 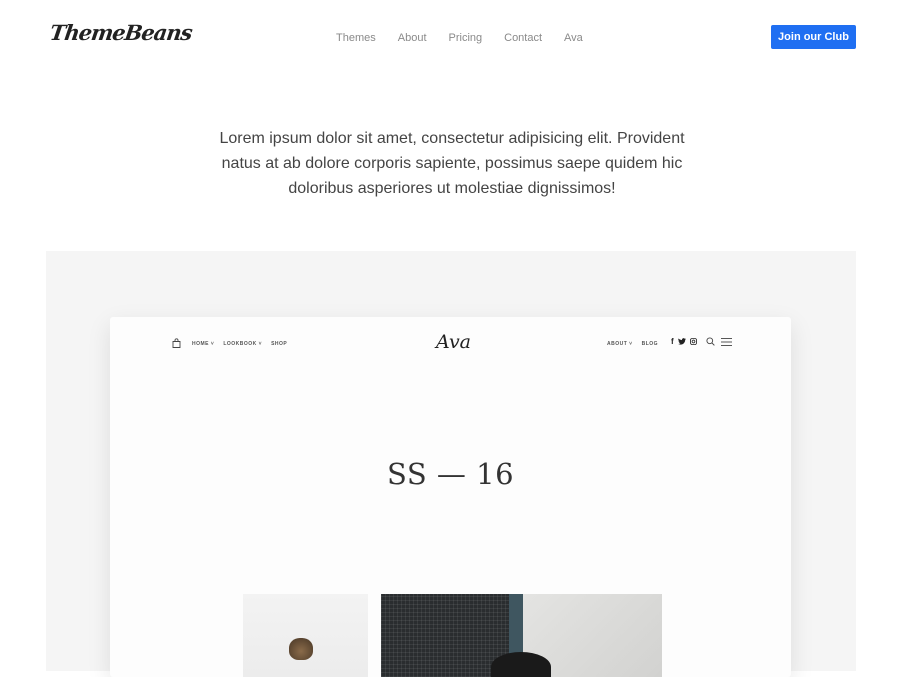 What do you see at coordinates (203, 344) in the screenshot?
I see `preview-nav-home: HOME ˅` at bounding box center [203, 344].